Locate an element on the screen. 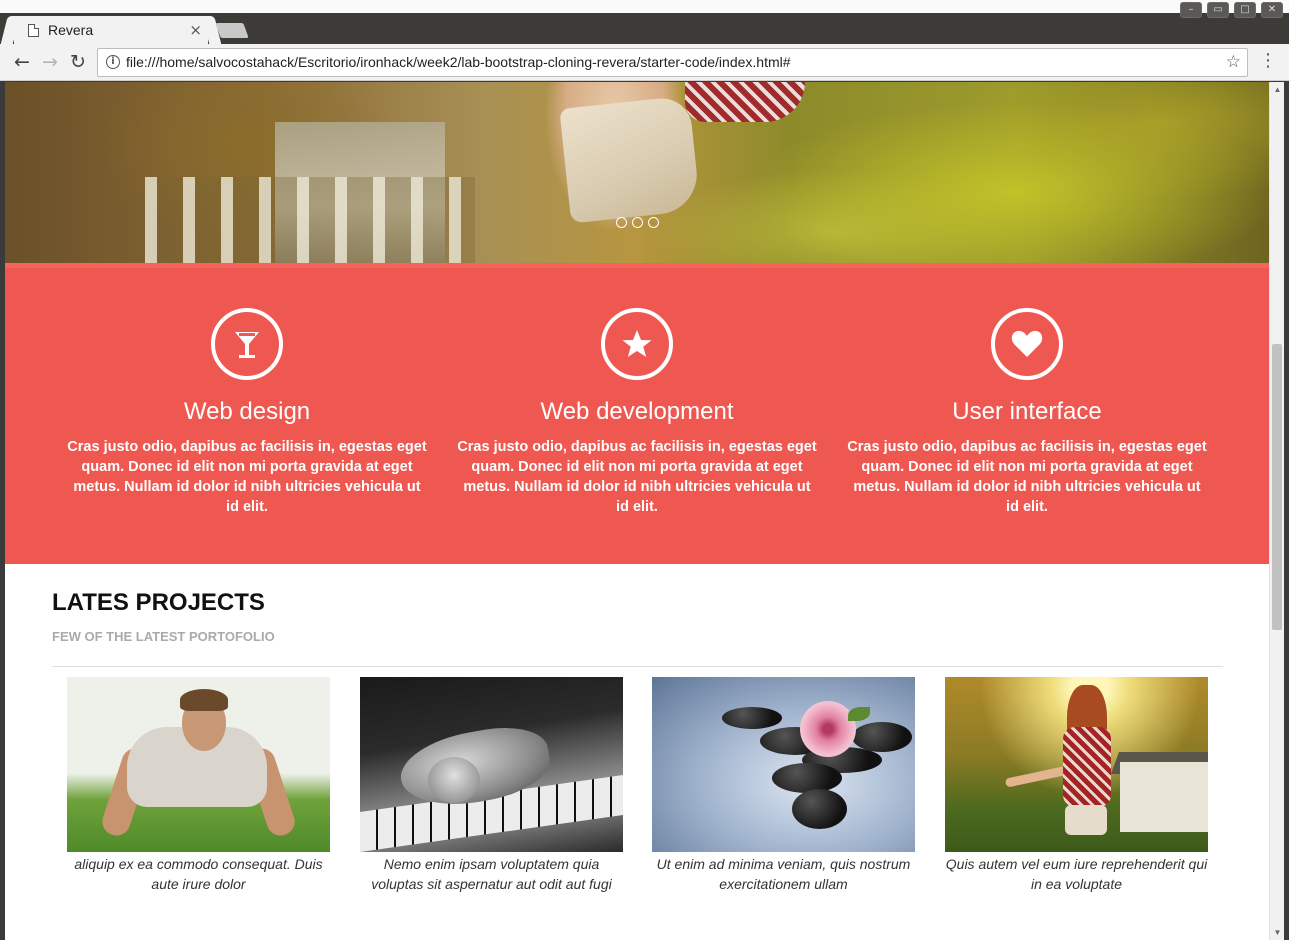 The height and width of the screenshot is (940, 1289). window-controls: – ▭ □ ✕ is located at coordinates (1231, 10).